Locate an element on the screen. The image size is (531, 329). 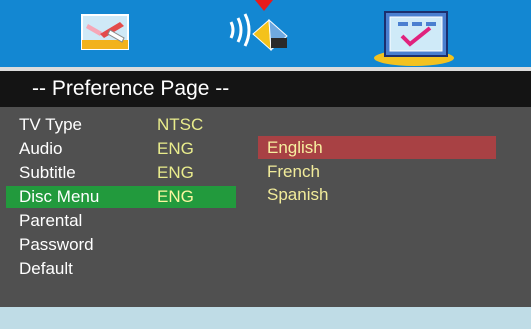
menu-item-label: Subtitle is located at coordinates (47, 172).